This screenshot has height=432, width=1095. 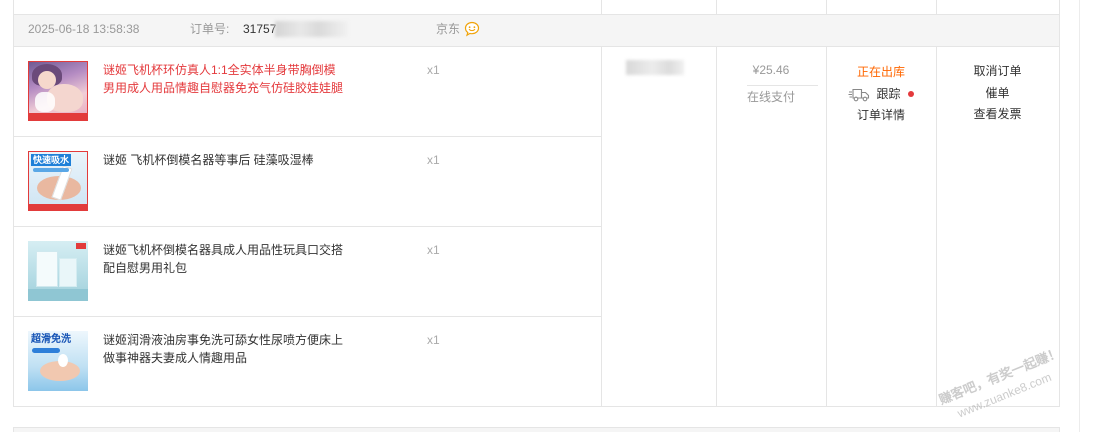 I want to click on order-item-row: 谜姬飞机杯倒模名器具成人用品性玩具口交搭 配自慰男用礼包 x1, so click(x=307, y=272).